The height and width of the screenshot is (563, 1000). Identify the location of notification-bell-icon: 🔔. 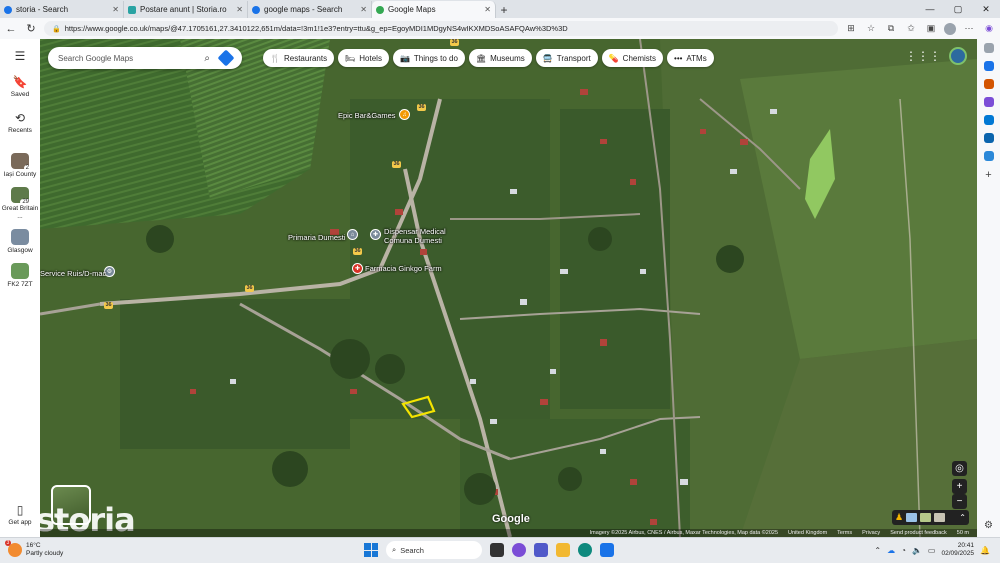
(985, 550).